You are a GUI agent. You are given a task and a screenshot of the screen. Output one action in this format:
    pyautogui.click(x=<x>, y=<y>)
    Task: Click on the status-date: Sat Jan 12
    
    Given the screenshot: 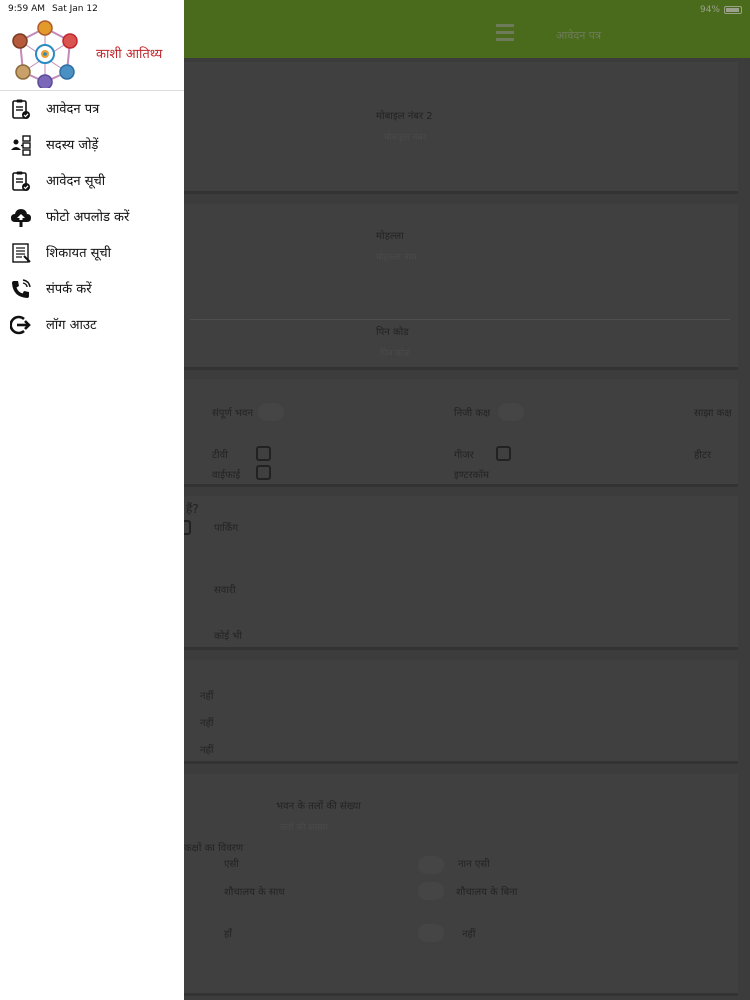 What is the action you would take?
    pyautogui.click(x=75, y=9)
    